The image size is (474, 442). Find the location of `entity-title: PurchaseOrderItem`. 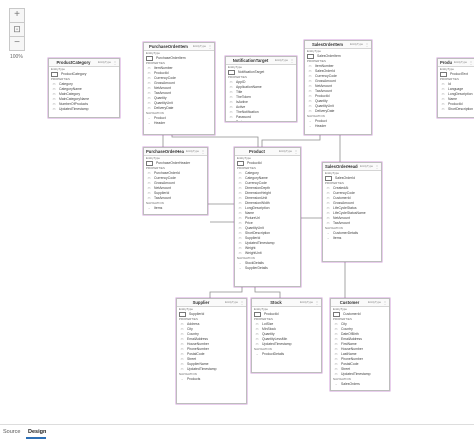

entity-title: PurchaseOrderItem is located at coordinates (168, 46).